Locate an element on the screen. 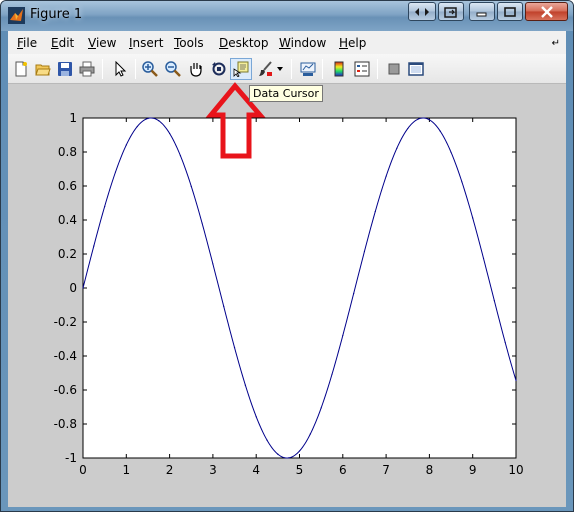  matlab-logo-icon is located at coordinates (16, 15).